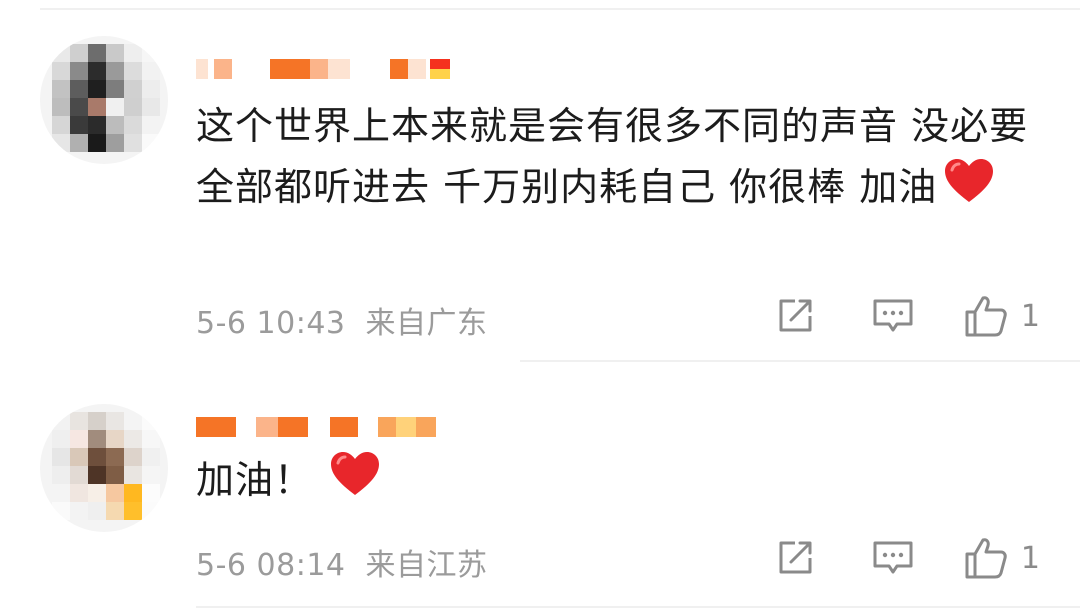 Image resolution: width=1080 pixels, height=616 pixels. What do you see at coordinates (621, 482) in the screenshot?
I see `comment-text: 加油！` at bounding box center [621, 482].